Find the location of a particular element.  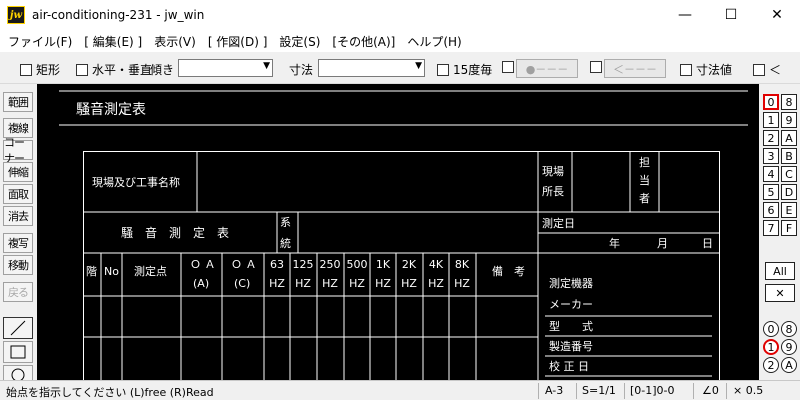

line-tool-icon is located at coordinates (18, 328).